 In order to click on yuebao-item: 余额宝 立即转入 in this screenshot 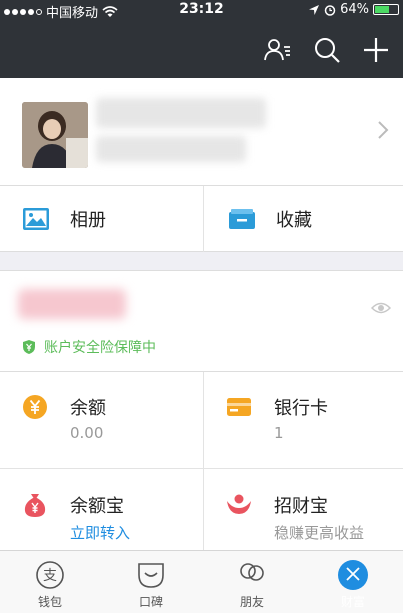, I will do `click(101, 515)`.